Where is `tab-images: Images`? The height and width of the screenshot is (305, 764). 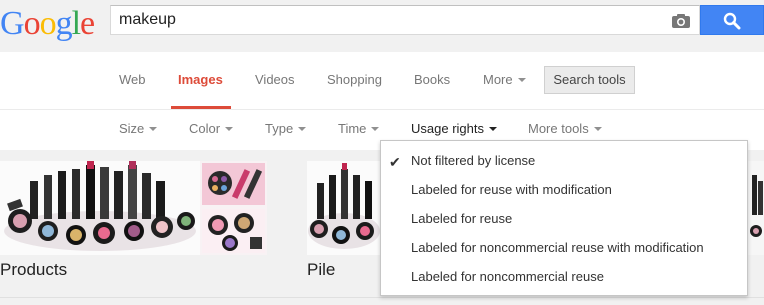 tab-images: Images is located at coordinates (200, 79).